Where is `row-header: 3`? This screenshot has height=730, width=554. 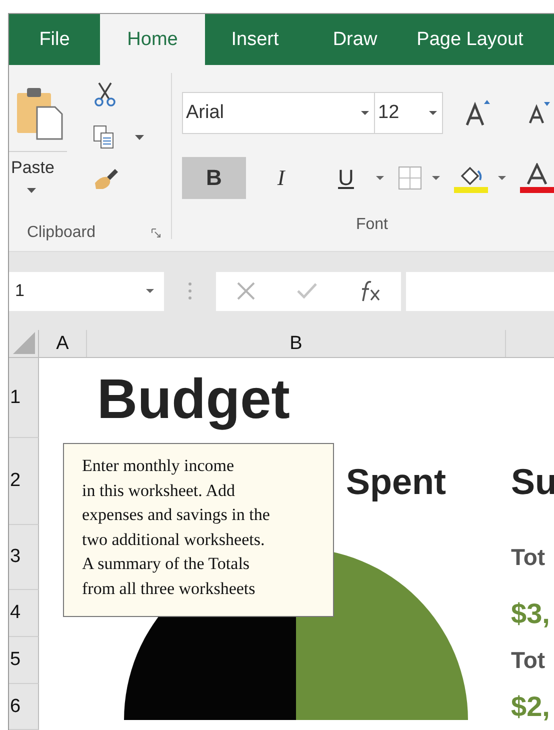
row-header: 3 is located at coordinates (24, 557).